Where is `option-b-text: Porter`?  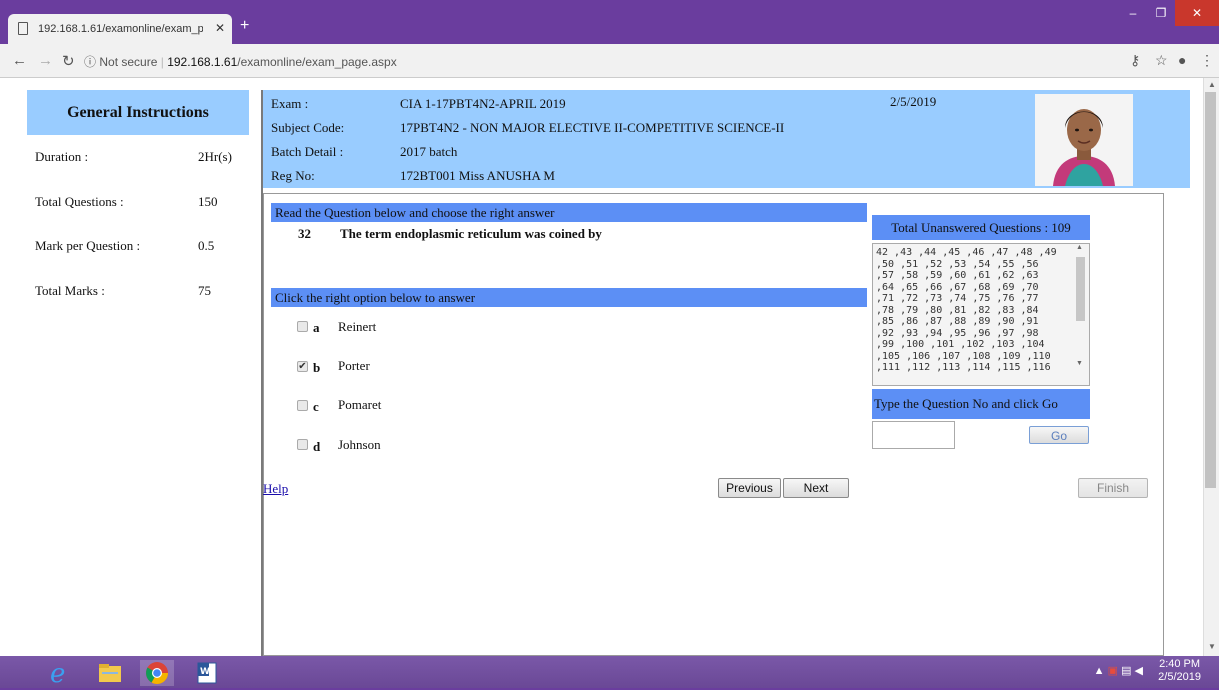
option-b-text: Porter is located at coordinates (354, 366).